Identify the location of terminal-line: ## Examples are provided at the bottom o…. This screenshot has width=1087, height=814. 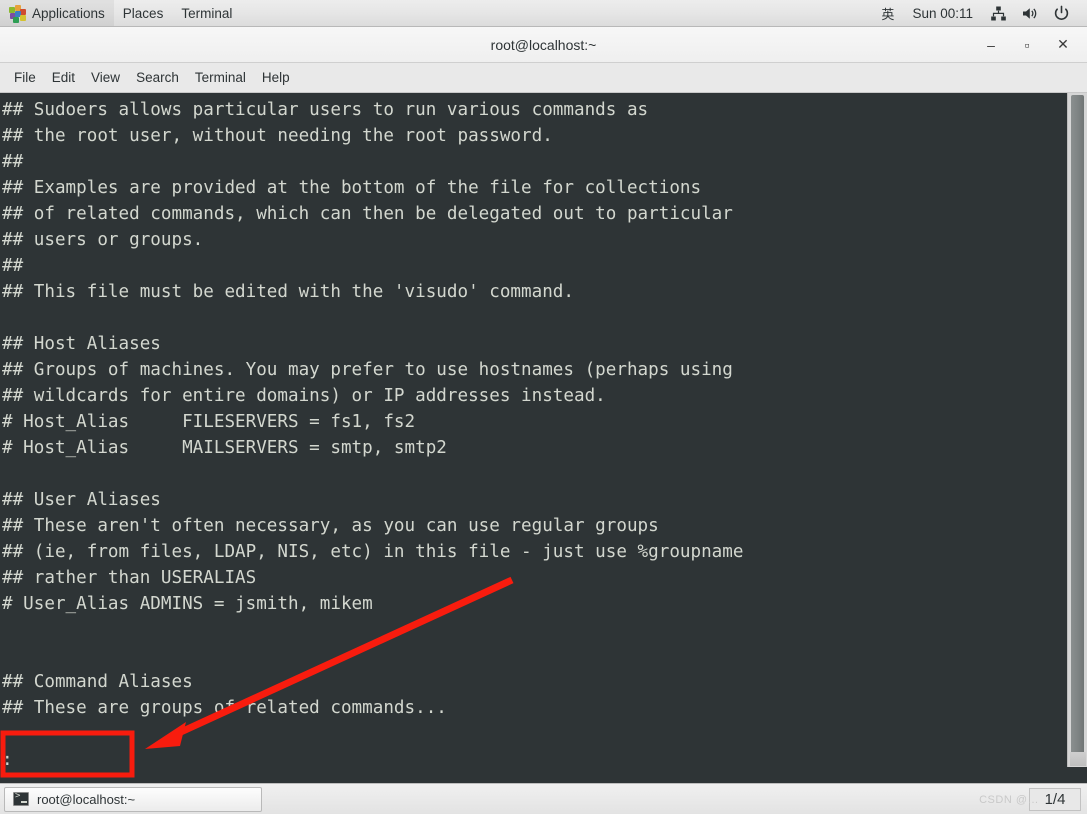
(352, 188).